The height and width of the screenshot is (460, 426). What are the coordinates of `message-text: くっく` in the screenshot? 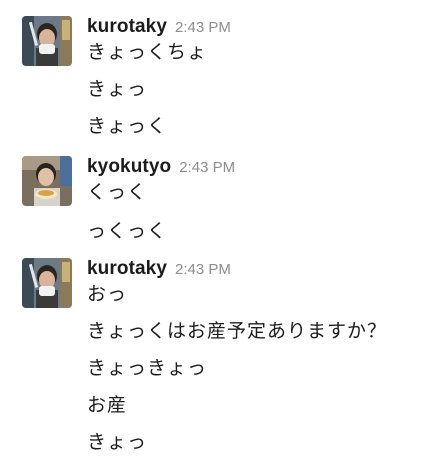 It's located at (117, 192).